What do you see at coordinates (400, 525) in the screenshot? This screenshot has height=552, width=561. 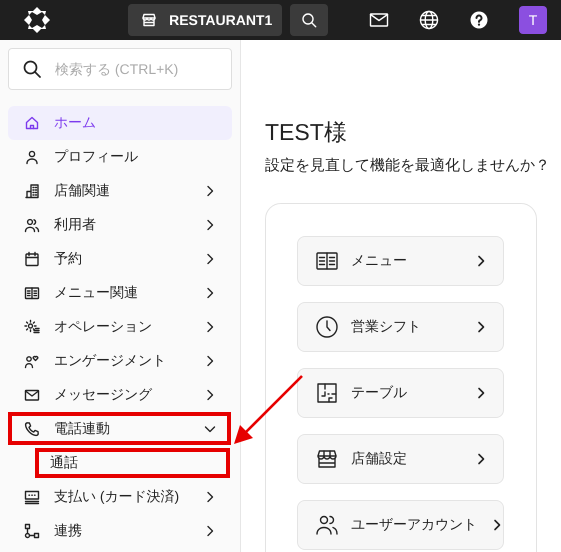 I see `shortcut-button: ユーザーアカウント` at bounding box center [400, 525].